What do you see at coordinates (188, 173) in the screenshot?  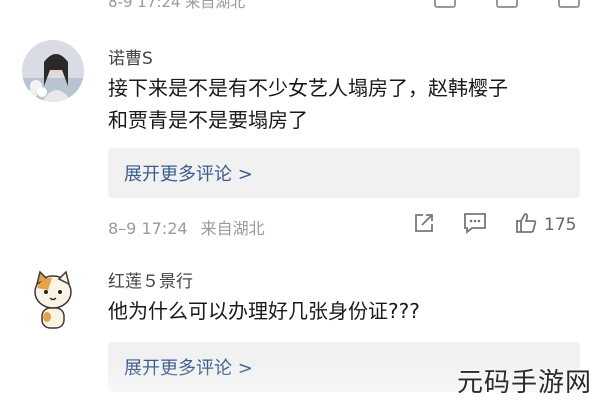 I see `more-replies-link: 展开更多评论 >` at bounding box center [188, 173].